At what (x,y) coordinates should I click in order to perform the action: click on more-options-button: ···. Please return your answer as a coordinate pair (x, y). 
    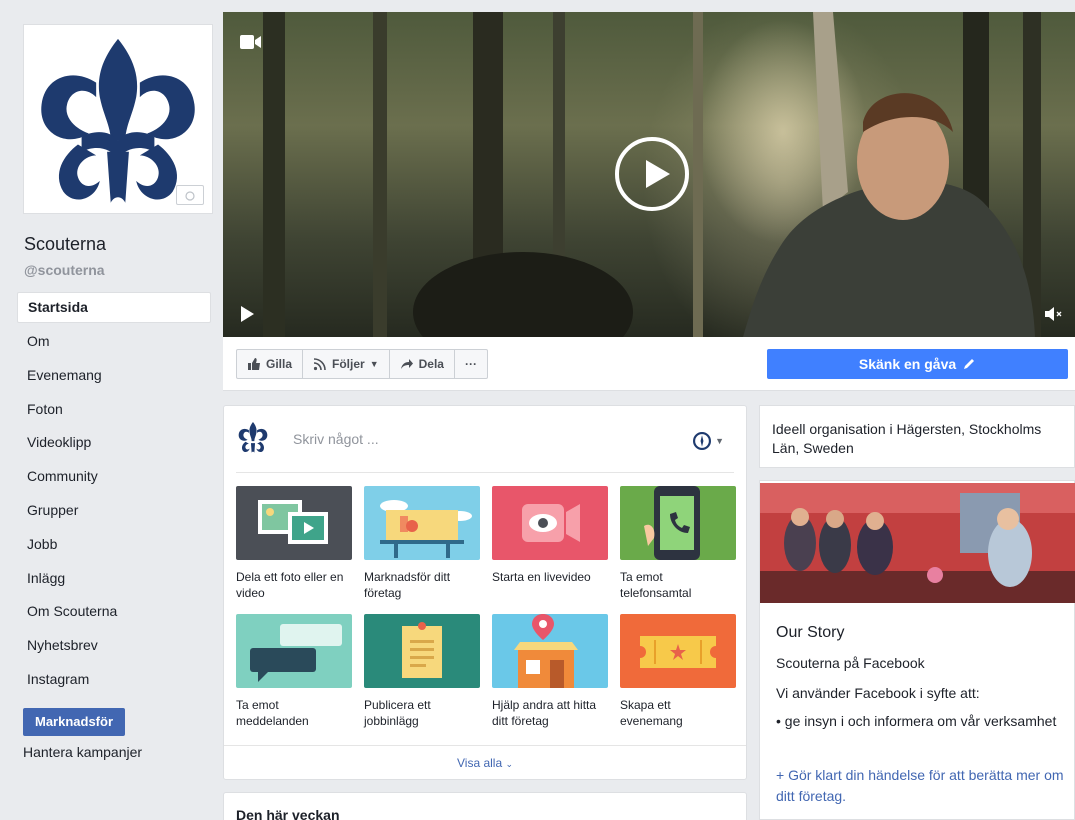
    Looking at the image, I should click on (471, 364).